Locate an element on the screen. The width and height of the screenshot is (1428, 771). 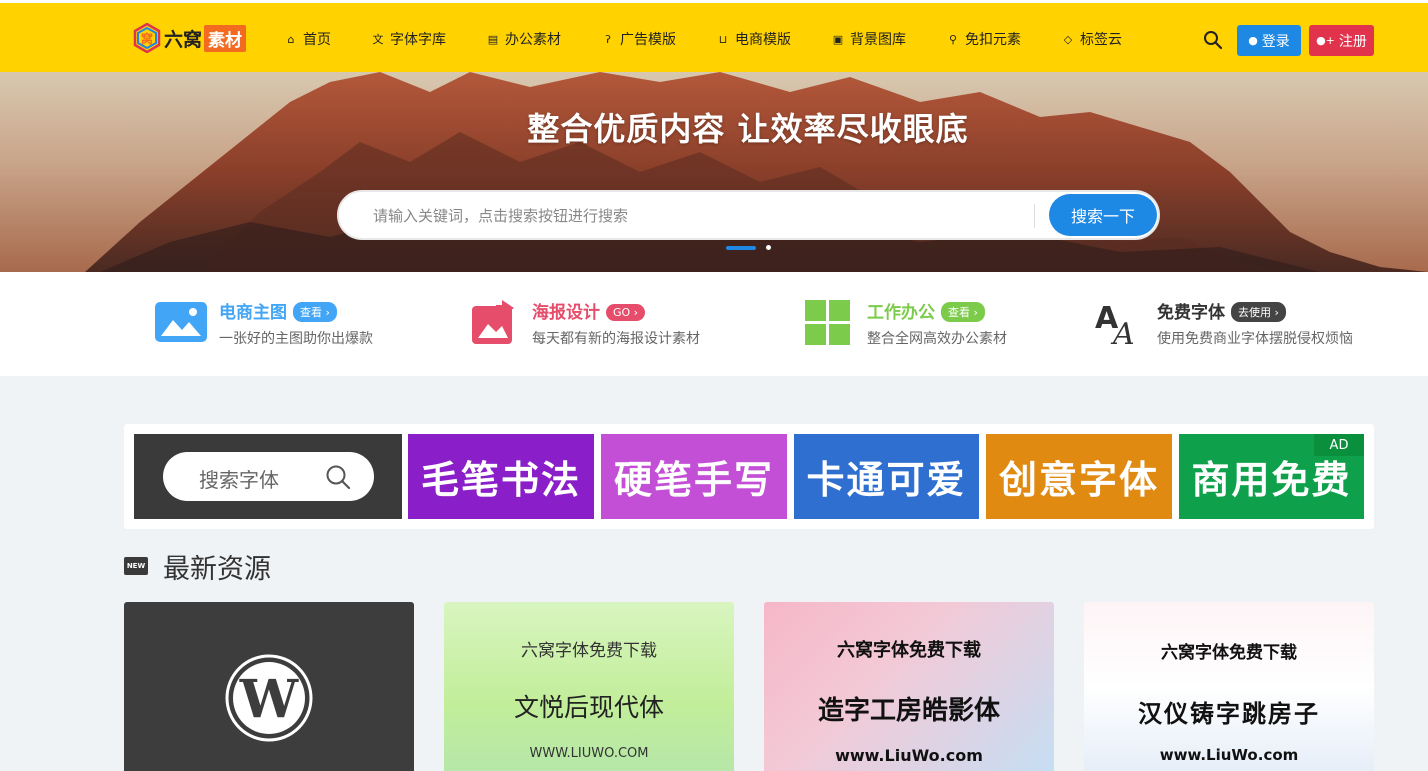
feature-title-text: 工作办公 is located at coordinates (901, 313).